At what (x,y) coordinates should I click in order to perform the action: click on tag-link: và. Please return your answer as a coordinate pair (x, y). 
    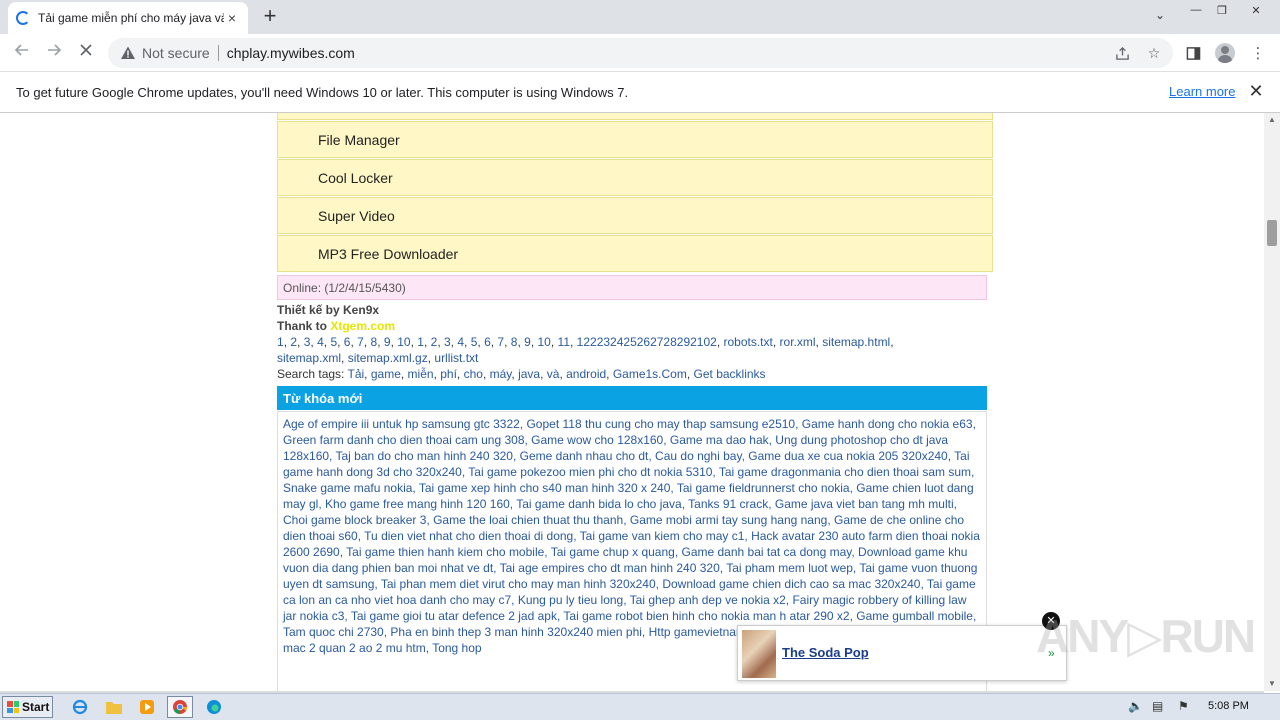
    Looking at the image, I should click on (553, 374).